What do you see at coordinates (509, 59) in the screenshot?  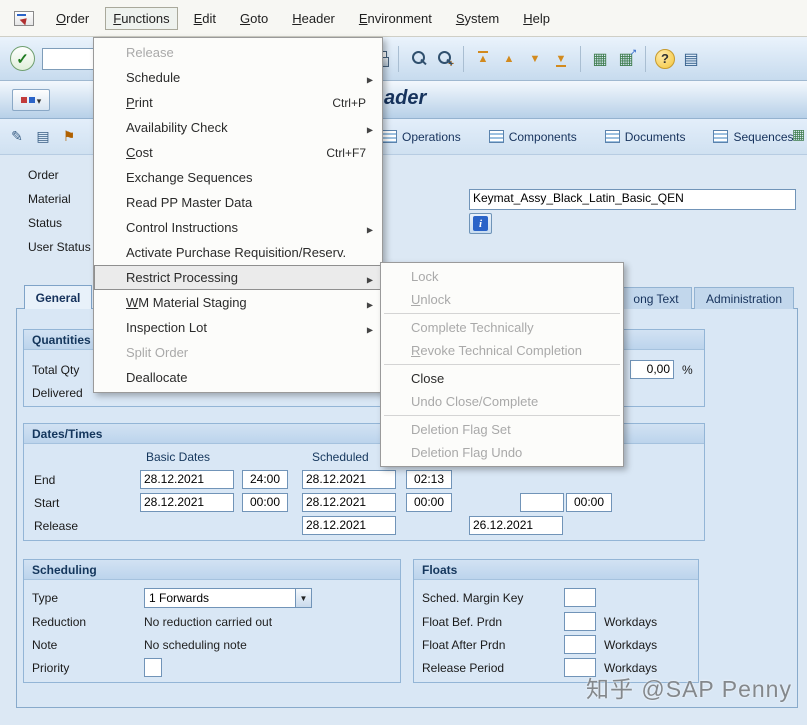 I see `previous-page-icon` at bounding box center [509, 59].